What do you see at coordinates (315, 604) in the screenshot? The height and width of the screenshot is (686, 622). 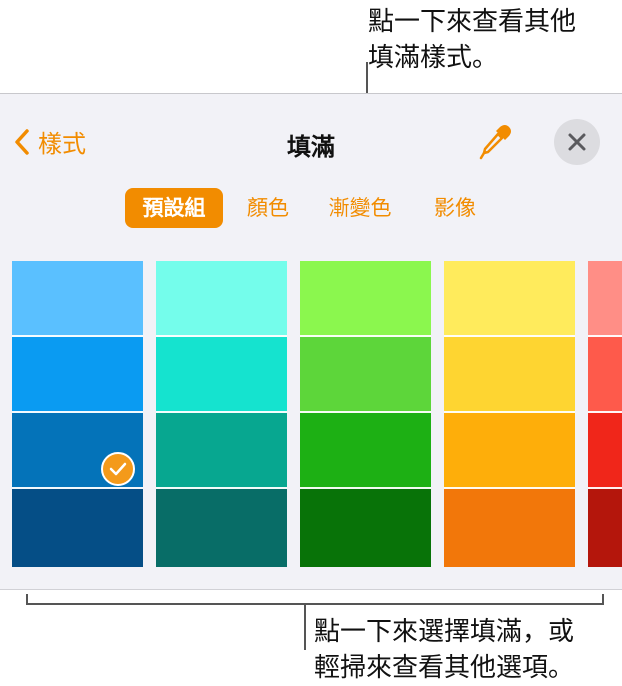 I see `swatch-bracket` at bounding box center [315, 604].